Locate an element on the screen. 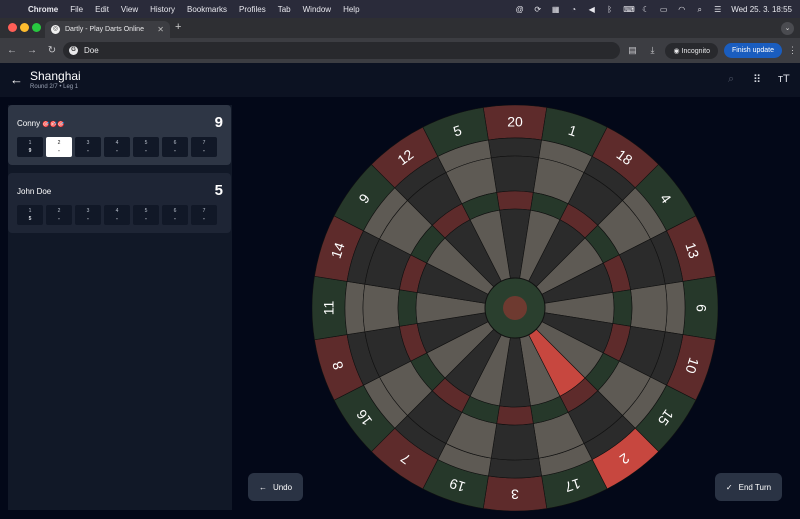  incognito-badge: ◉ Incognito is located at coordinates (691, 50).